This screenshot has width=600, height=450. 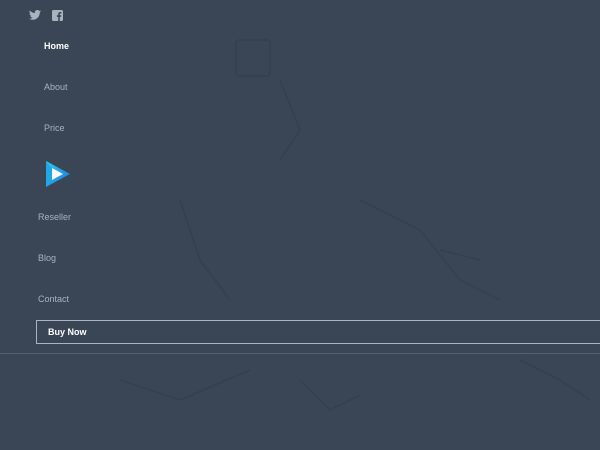 I want to click on divider, so click(x=300, y=353).